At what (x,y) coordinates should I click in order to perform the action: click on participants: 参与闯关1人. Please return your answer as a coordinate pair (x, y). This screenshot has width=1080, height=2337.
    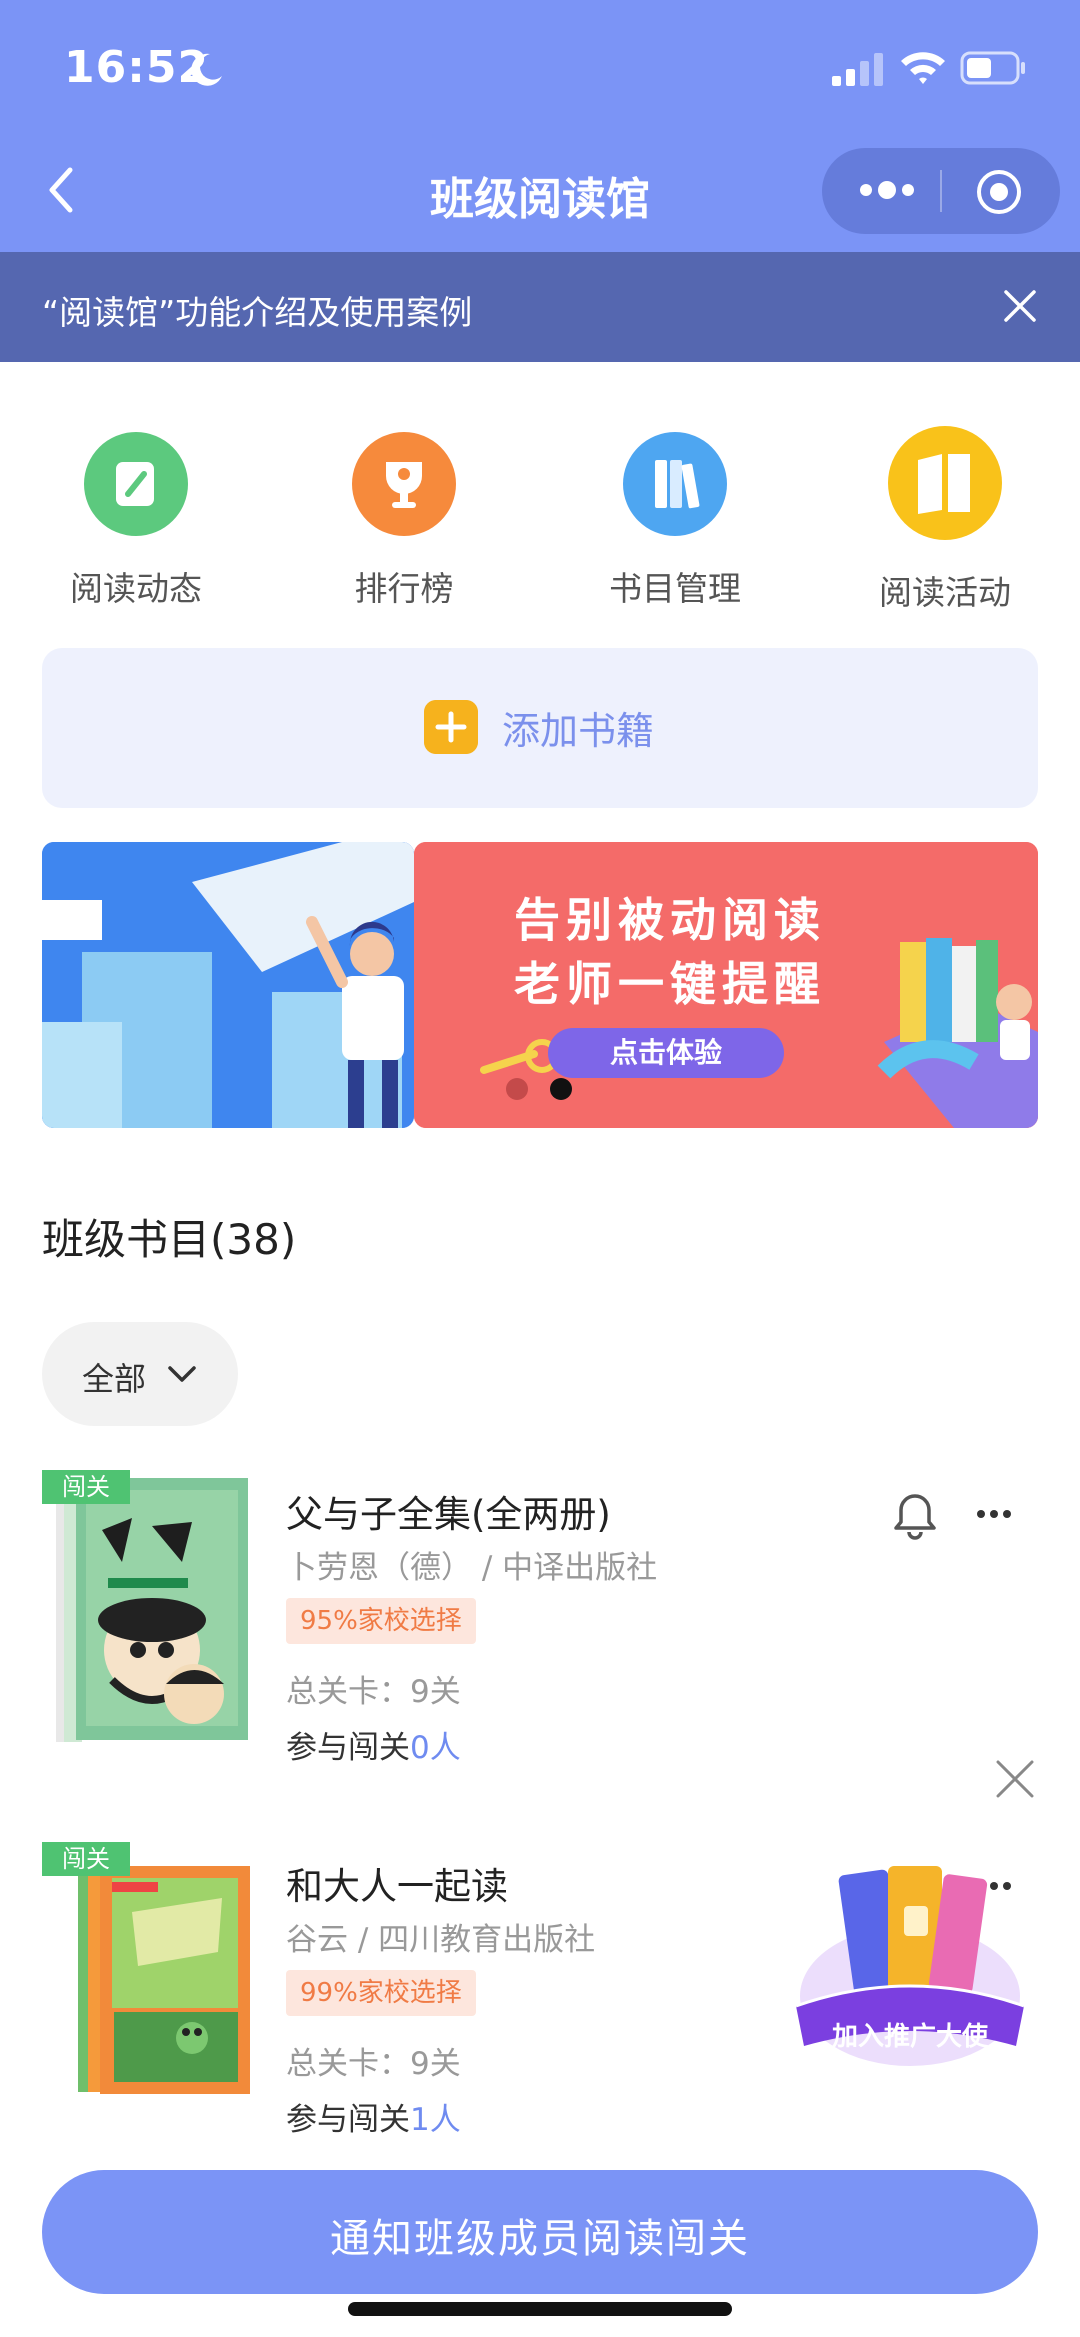
    Looking at the image, I should click on (373, 2116).